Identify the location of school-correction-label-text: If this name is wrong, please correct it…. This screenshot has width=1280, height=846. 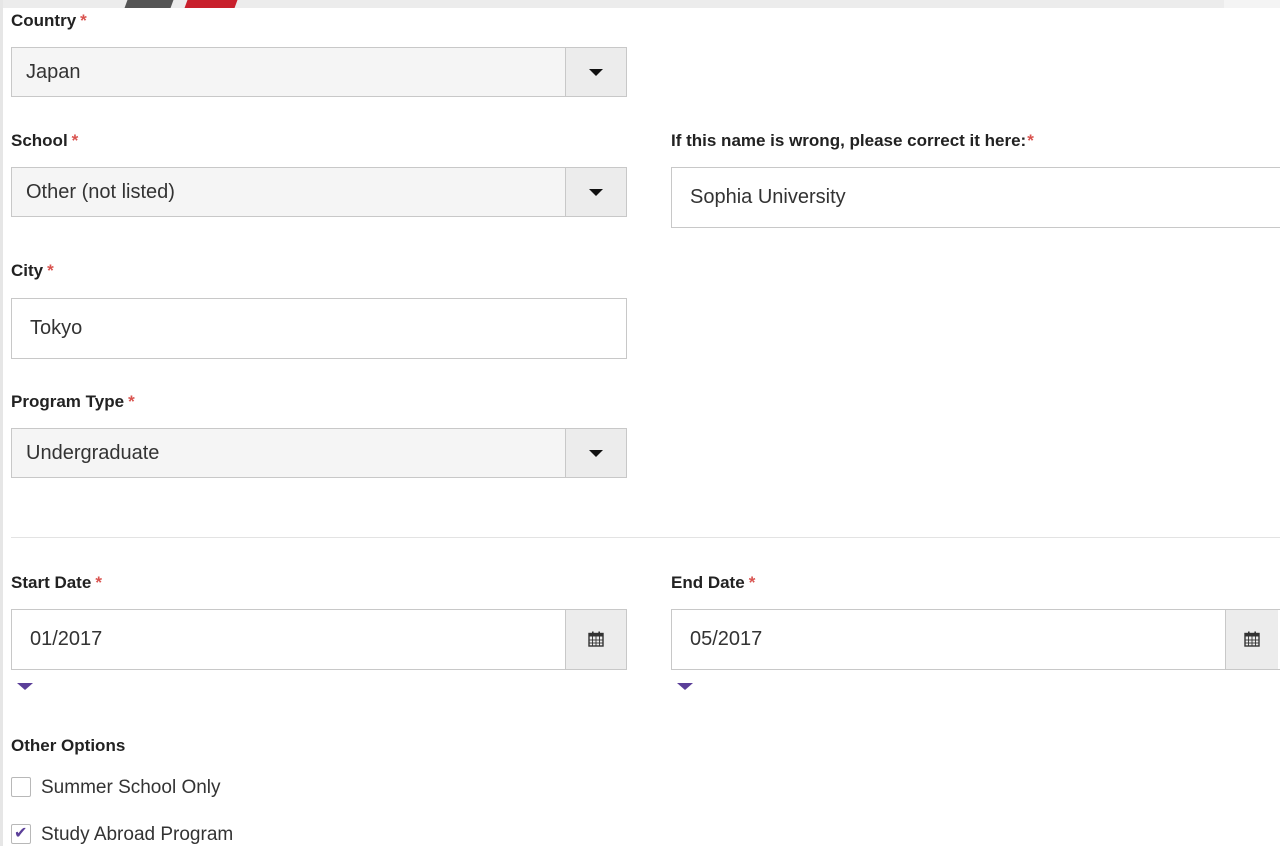
(849, 140).